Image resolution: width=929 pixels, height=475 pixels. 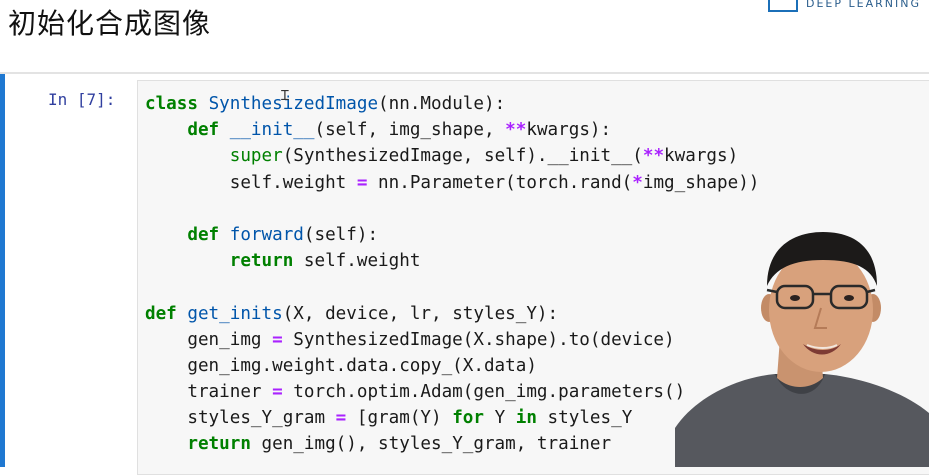 I want to click on selected-cell-indicator, so click(x=2, y=270).